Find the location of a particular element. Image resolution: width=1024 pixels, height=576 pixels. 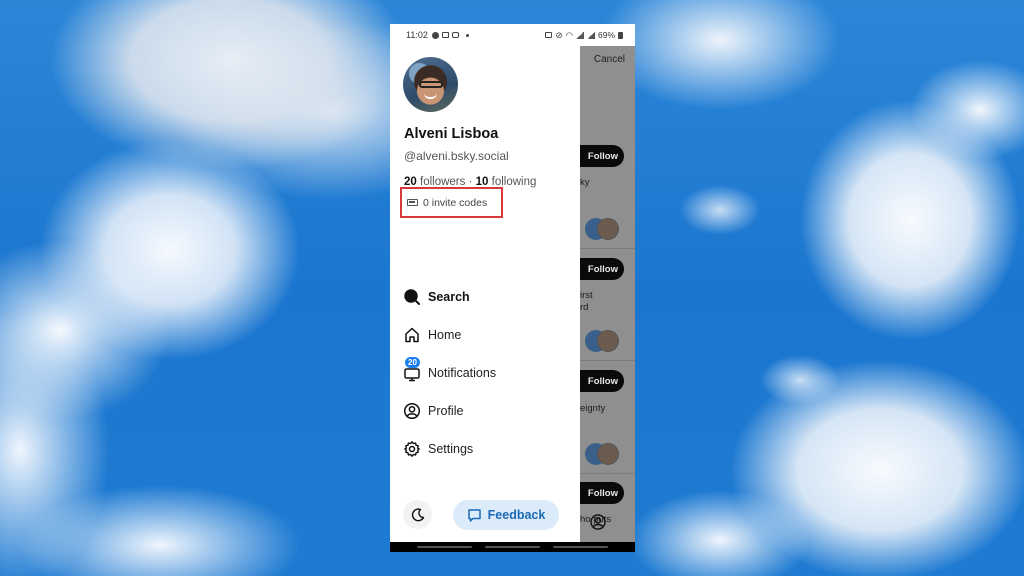

home-icon is located at coordinates (412, 335).